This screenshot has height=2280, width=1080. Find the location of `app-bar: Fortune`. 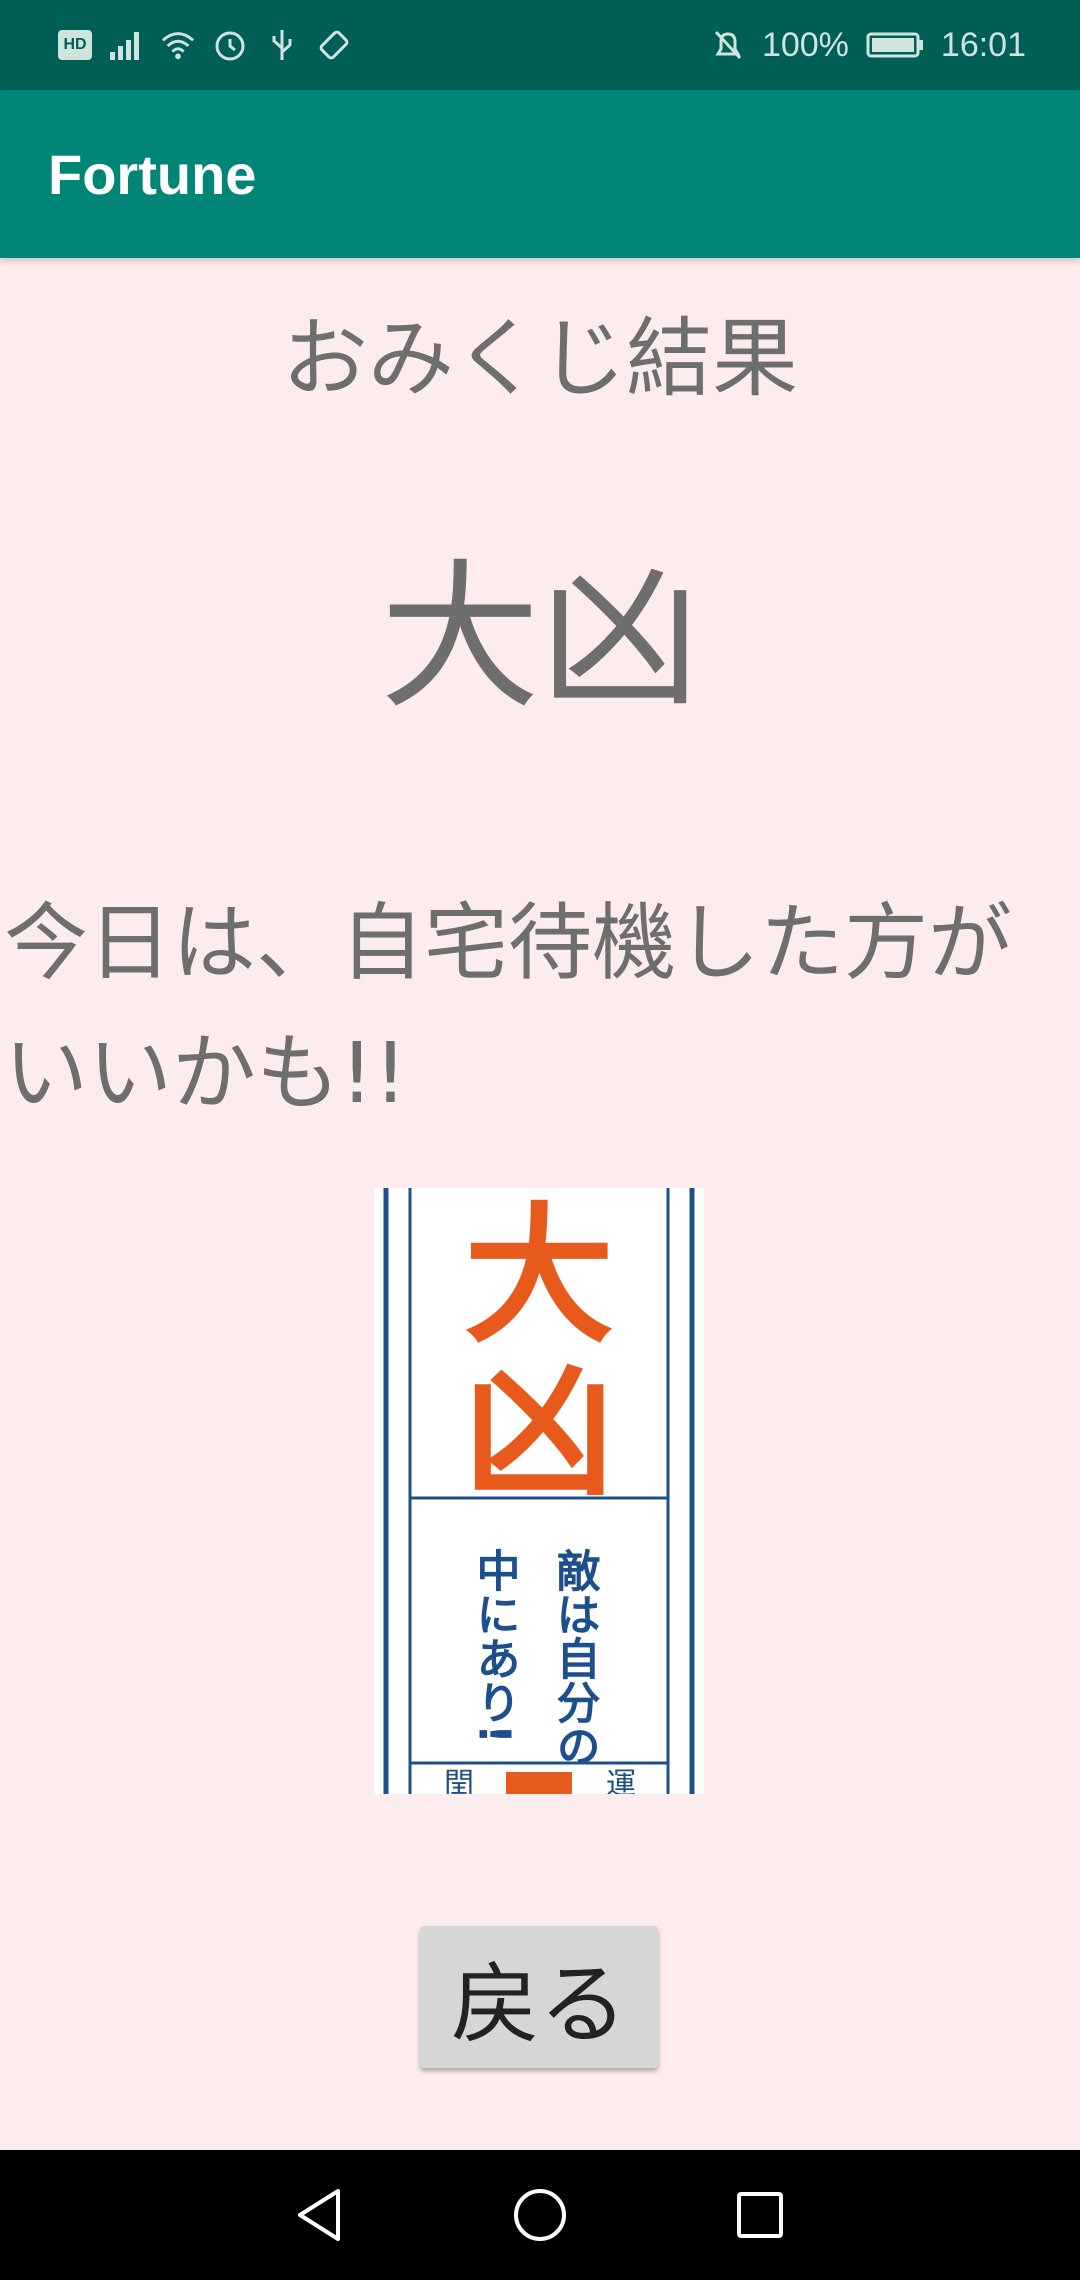

app-bar: Fortune is located at coordinates (540, 174).